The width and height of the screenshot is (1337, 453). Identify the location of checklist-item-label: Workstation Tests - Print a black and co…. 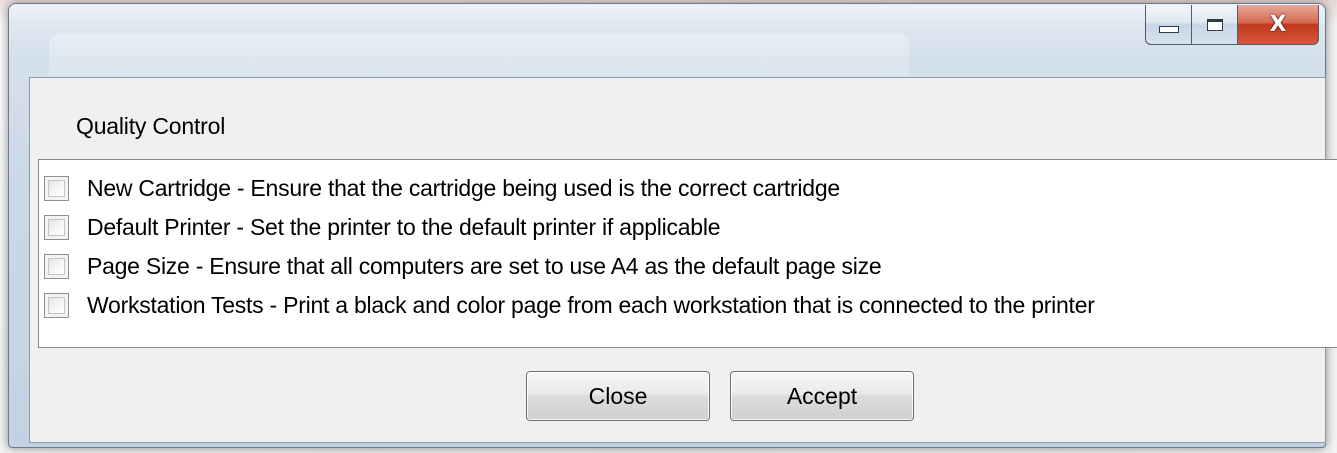
(591, 305).